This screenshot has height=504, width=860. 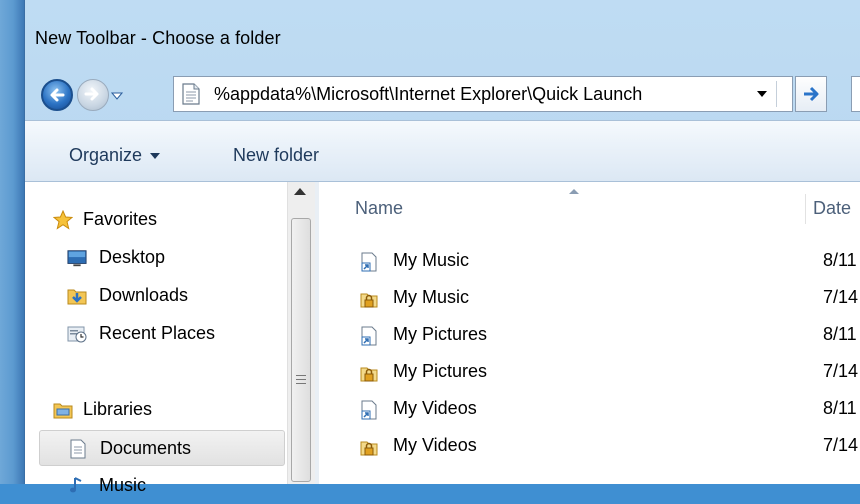 What do you see at coordinates (574, 191) in the screenshot?
I see `sort-ascending-icon` at bounding box center [574, 191].